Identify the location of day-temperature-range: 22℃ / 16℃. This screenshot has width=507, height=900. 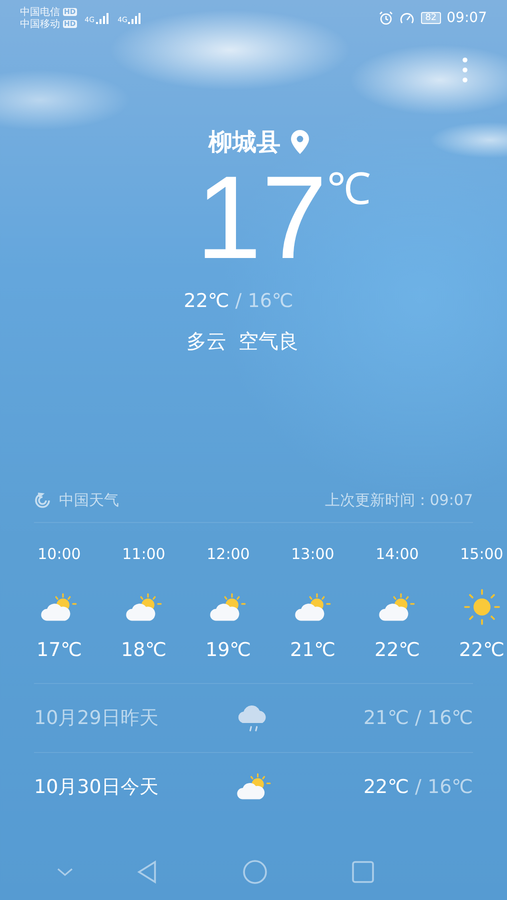
(418, 787).